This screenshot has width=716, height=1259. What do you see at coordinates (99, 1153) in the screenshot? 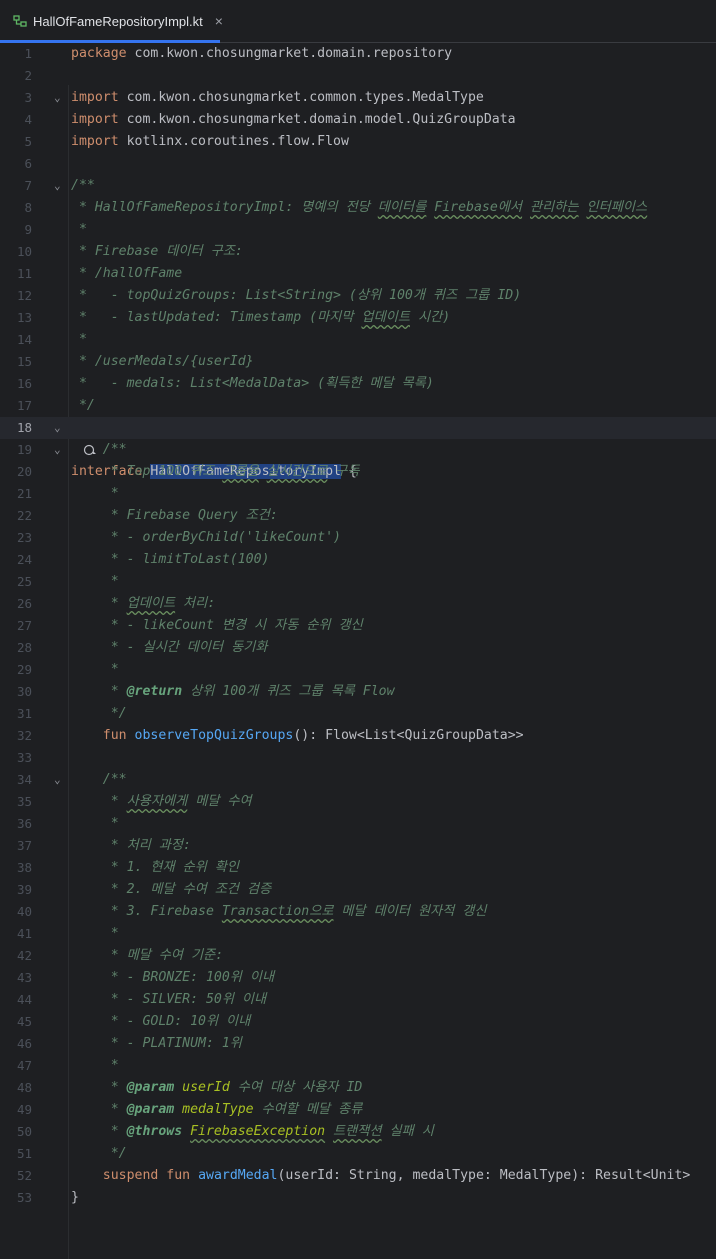
I see `comment: */` at bounding box center [99, 1153].